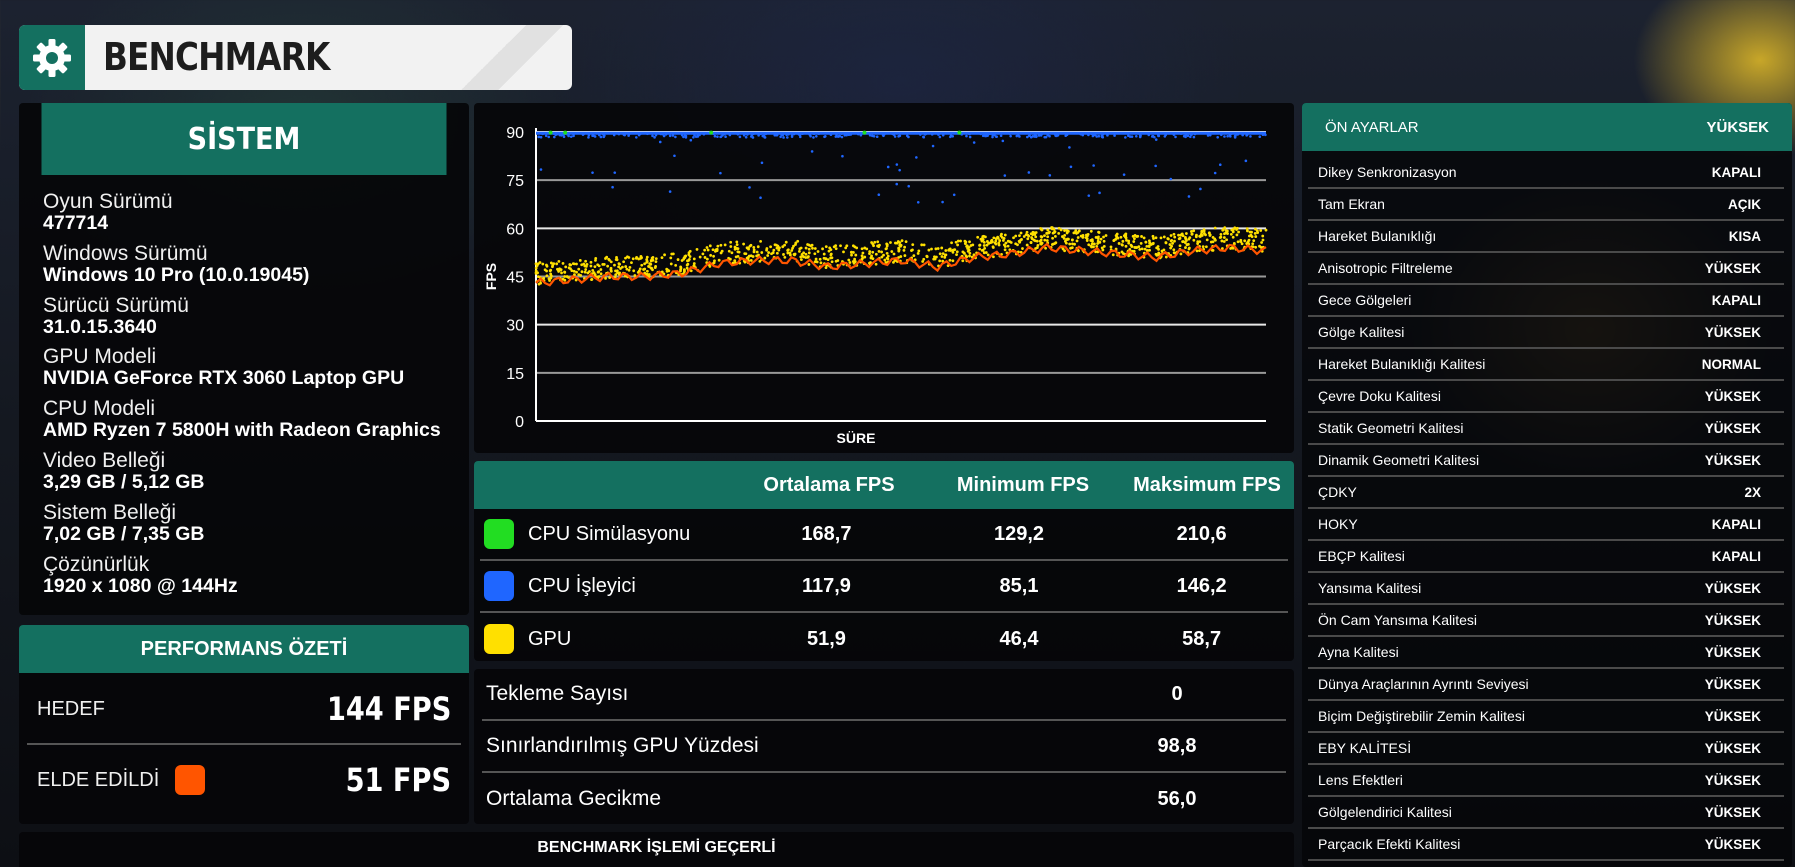 The width and height of the screenshot is (1795, 867). Describe the element at coordinates (829, 484) in the screenshot. I see `header-avg-fps: Ortalama FPS` at that location.